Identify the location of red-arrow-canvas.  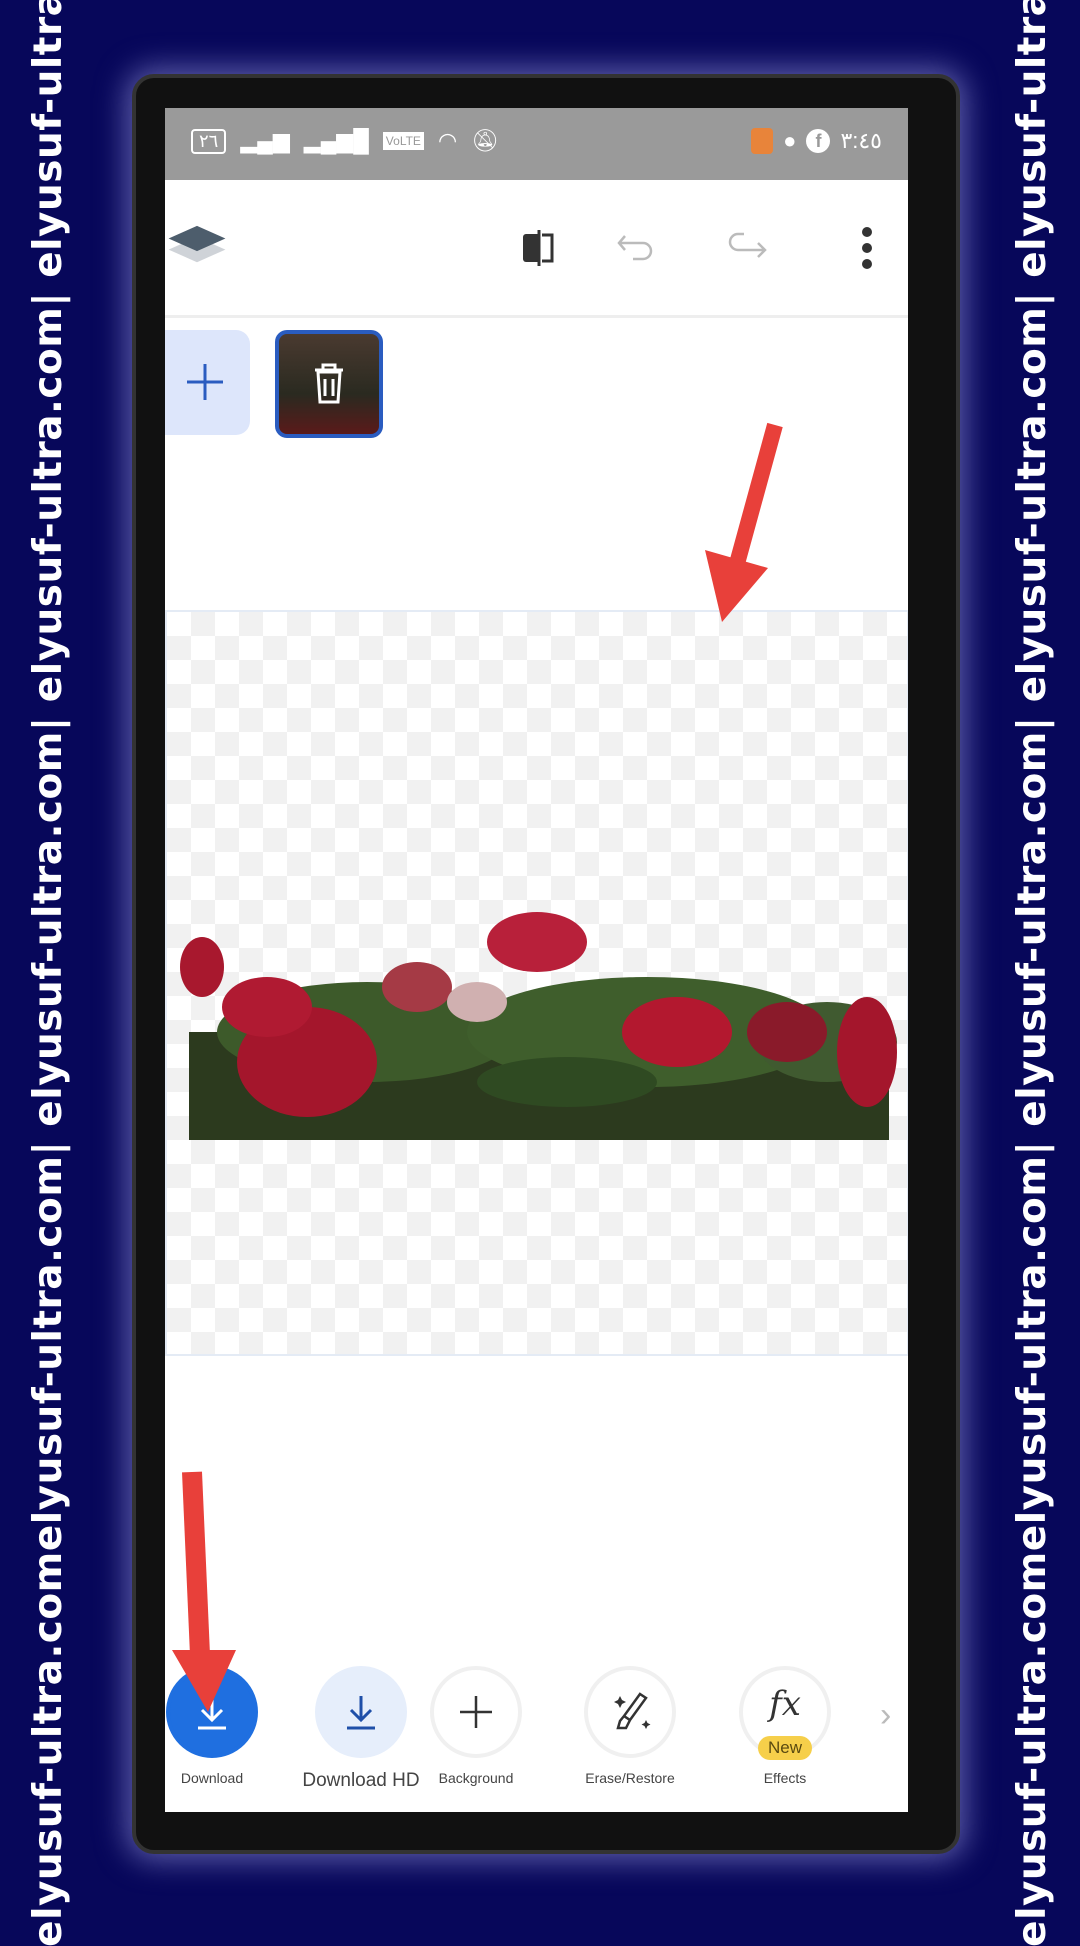
(744, 522).